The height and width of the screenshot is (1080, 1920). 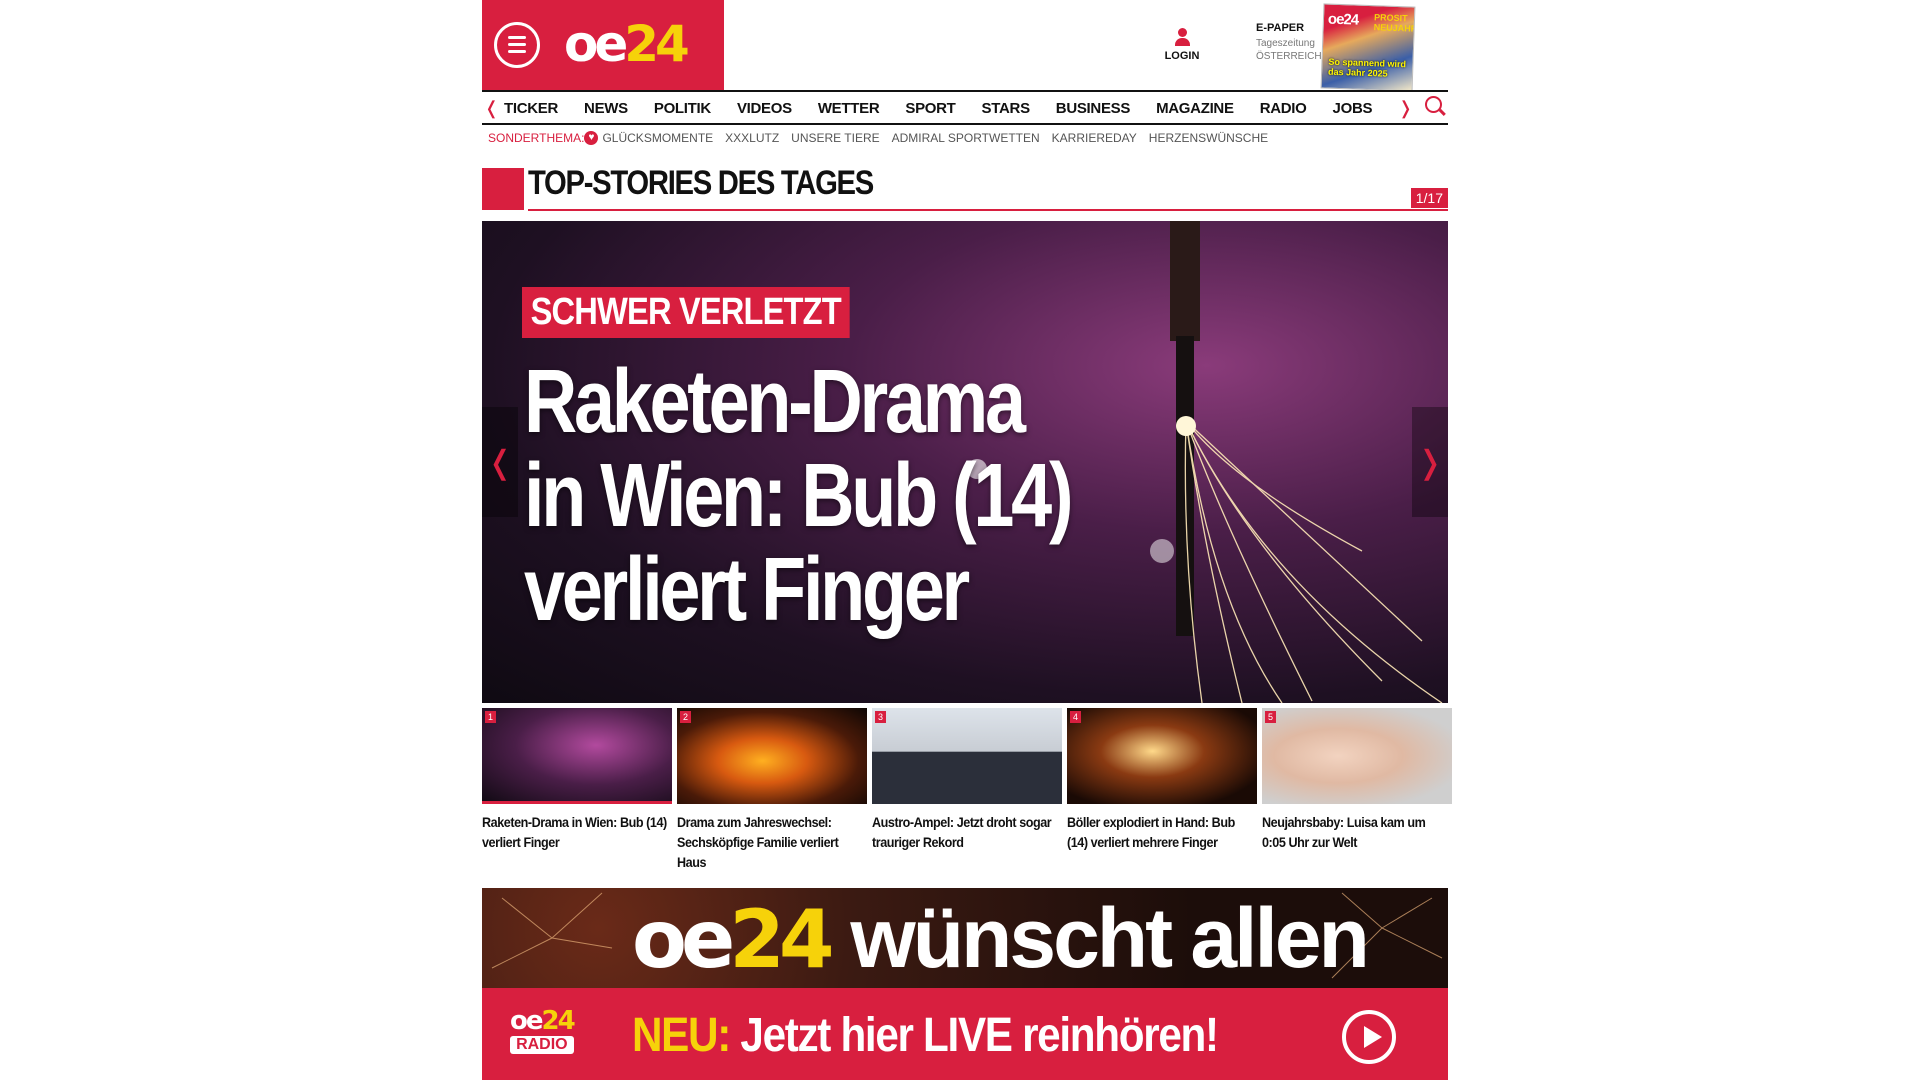 What do you see at coordinates (1208, 138) in the screenshot?
I see `sonderthema-item: HERZENSWÜNSCHE` at bounding box center [1208, 138].